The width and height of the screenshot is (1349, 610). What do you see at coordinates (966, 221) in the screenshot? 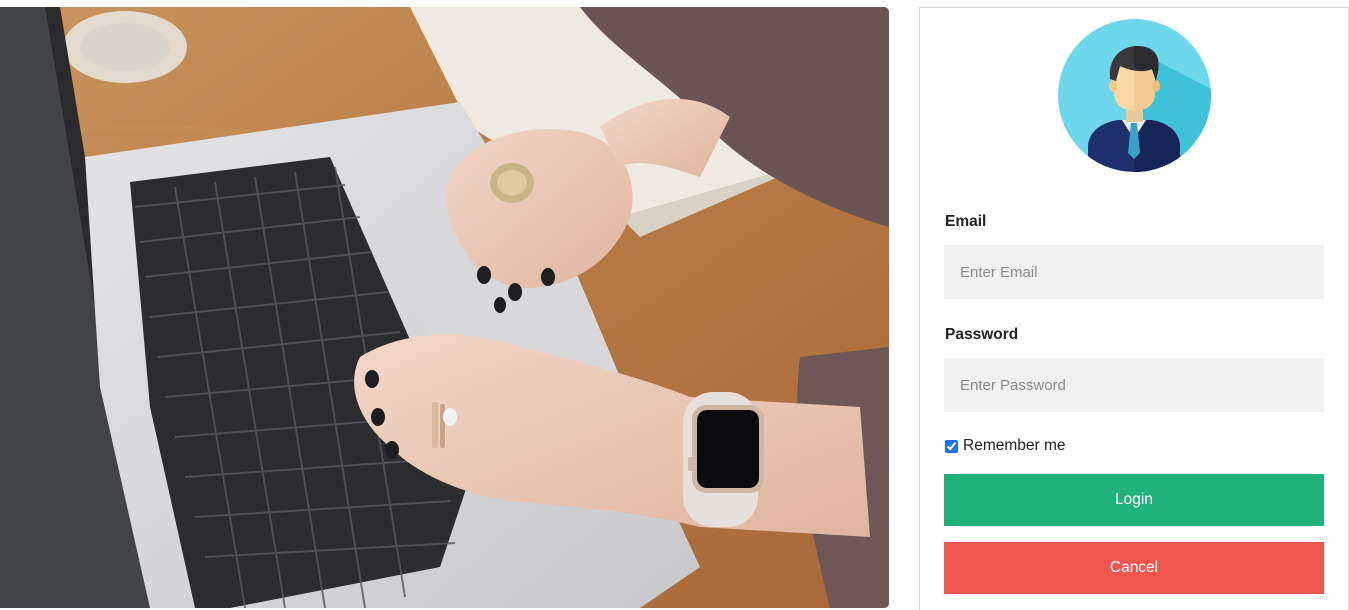
I see `email-label: Email` at bounding box center [966, 221].